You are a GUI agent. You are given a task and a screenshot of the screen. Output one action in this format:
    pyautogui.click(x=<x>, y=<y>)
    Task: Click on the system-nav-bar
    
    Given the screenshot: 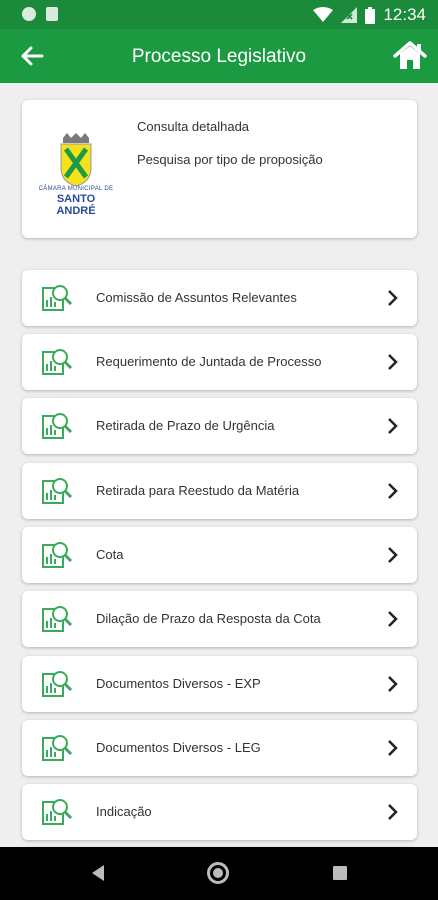 What is the action you would take?
    pyautogui.click(x=219, y=873)
    